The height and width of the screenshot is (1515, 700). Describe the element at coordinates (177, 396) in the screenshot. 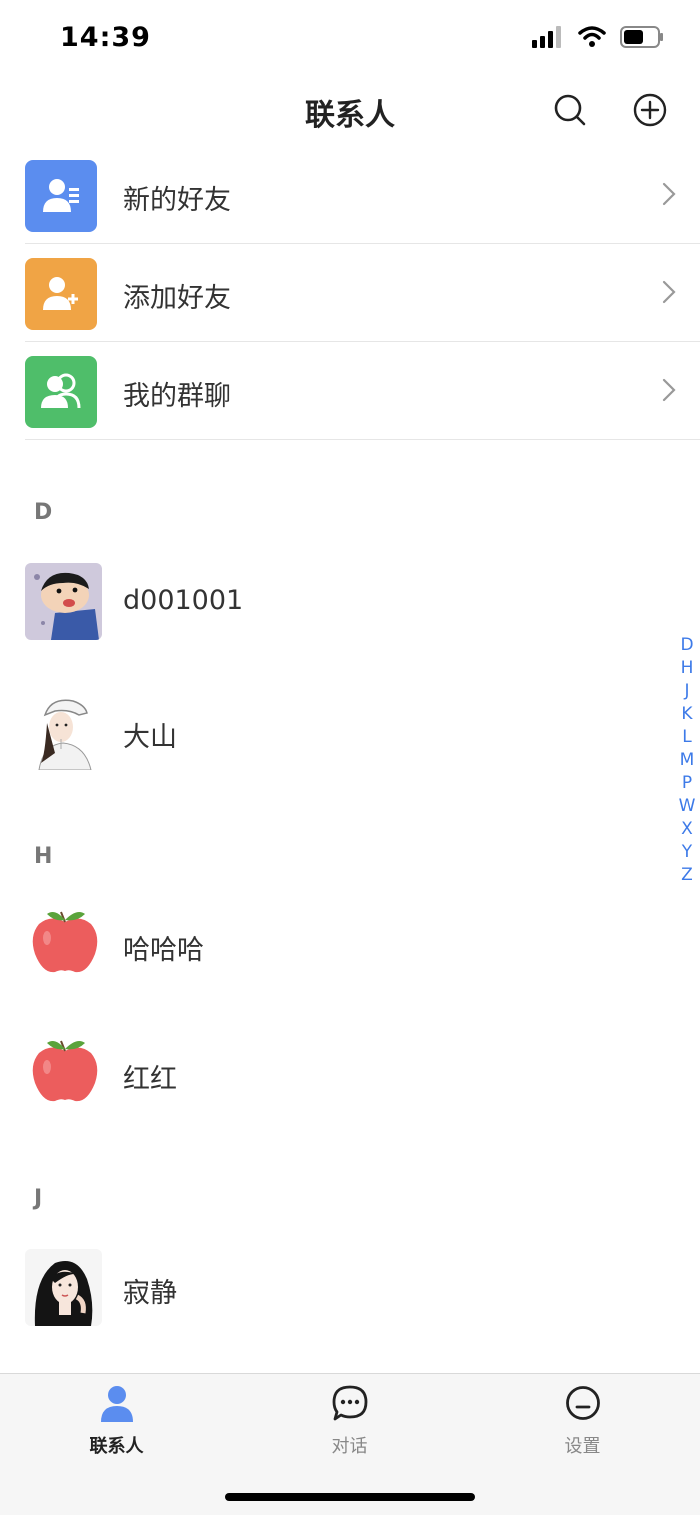

I see `menu-label-my-groups: 我的群聊` at that location.